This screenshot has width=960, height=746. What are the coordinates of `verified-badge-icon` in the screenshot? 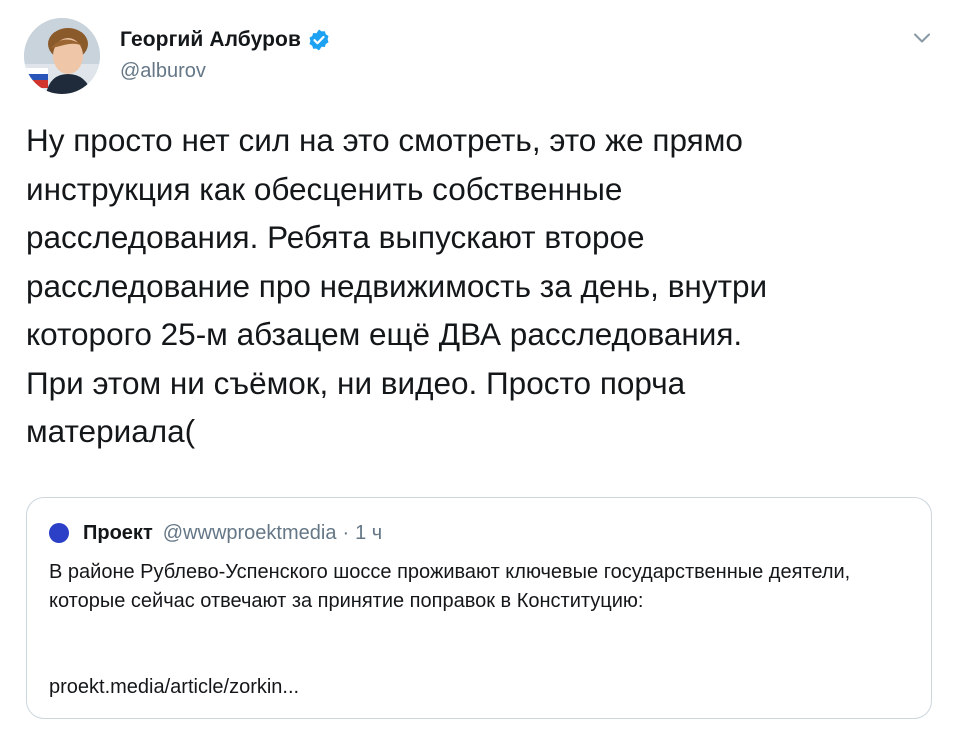 It's located at (319, 40).